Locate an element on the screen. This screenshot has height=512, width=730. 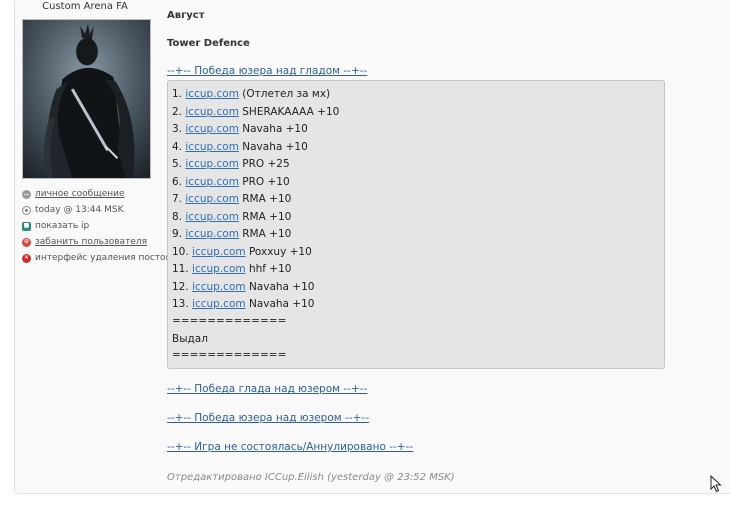
quote-line: 5. iccup.com PRO +25 is located at coordinates (231, 164).